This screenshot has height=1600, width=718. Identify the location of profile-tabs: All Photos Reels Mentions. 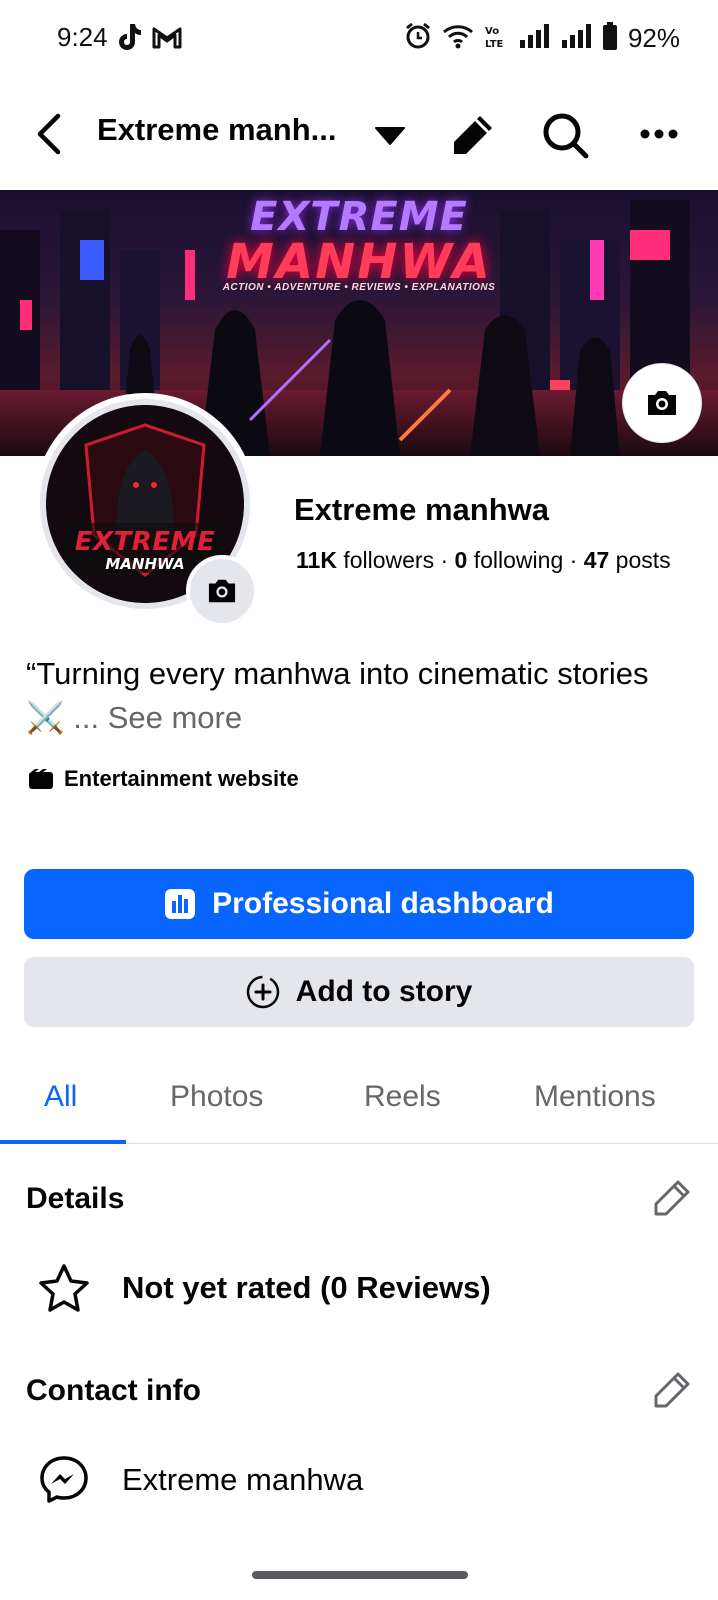
(359, 1102).